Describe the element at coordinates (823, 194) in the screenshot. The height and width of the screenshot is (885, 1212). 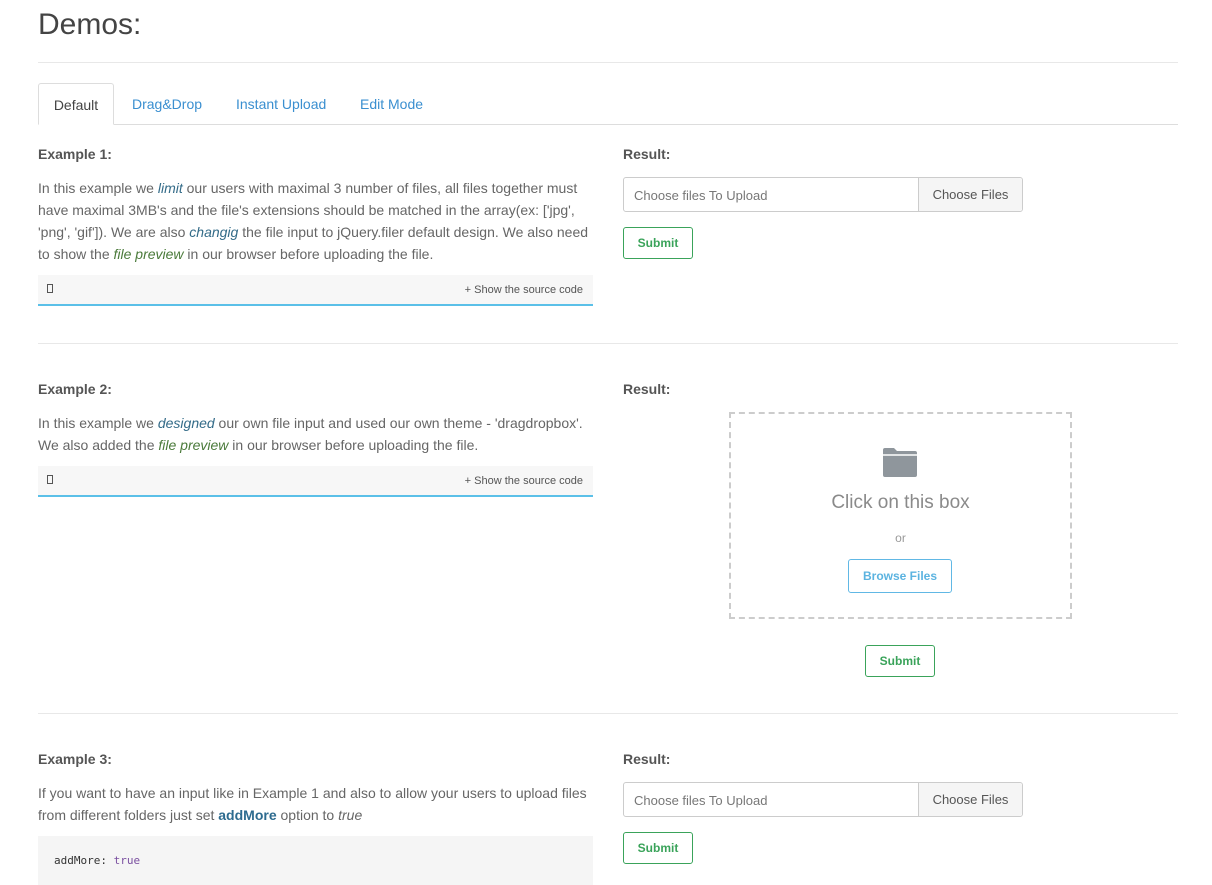
I see `file-input-1: Choose files To Upload Choose Files` at that location.